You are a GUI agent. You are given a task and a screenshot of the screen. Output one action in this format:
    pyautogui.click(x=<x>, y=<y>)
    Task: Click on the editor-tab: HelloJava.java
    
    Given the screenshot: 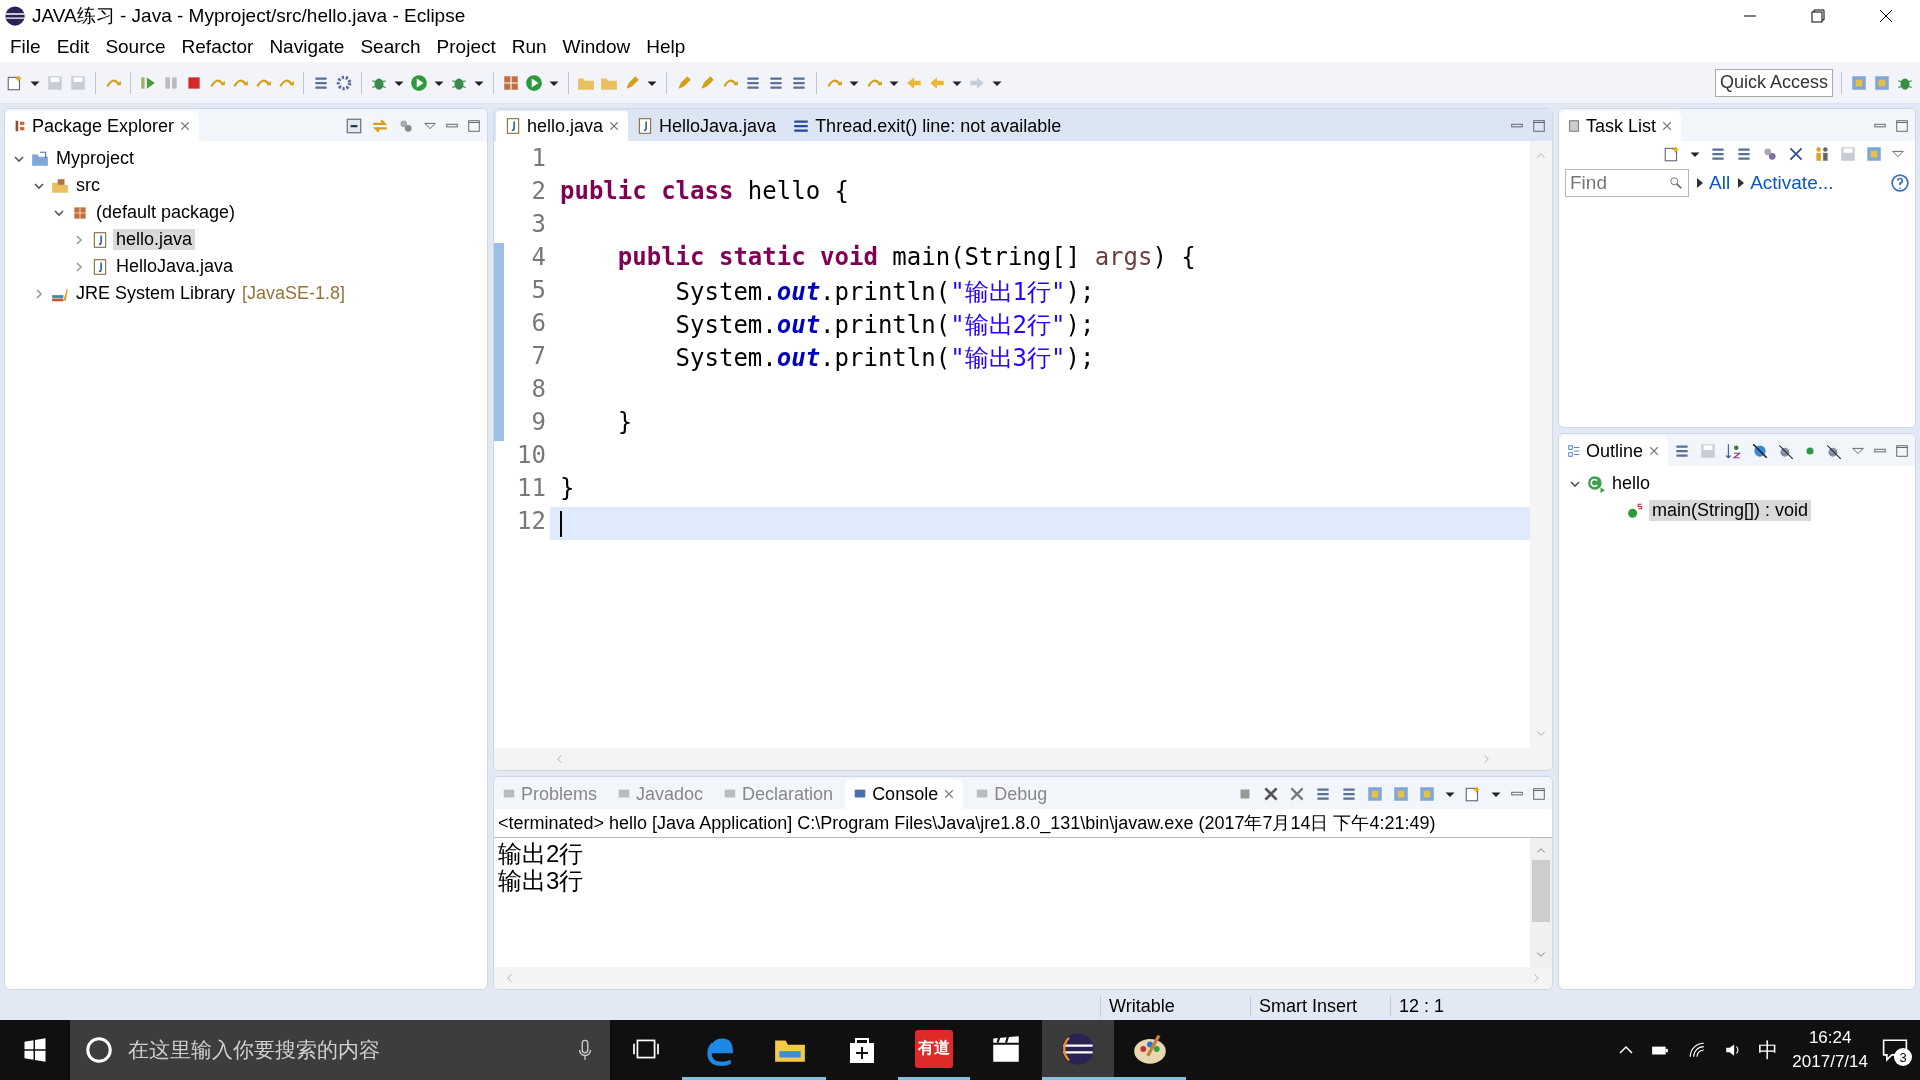 What is the action you would take?
    pyautogui.click(x=706, y=126)
    